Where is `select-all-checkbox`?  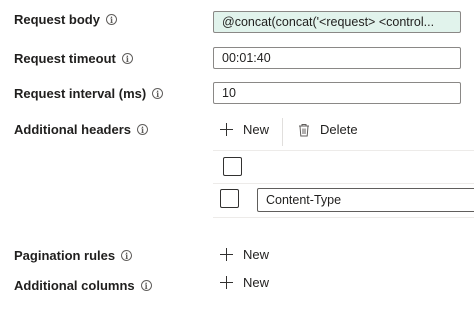 select-all-checkbox is located at coordinates (232, 166).